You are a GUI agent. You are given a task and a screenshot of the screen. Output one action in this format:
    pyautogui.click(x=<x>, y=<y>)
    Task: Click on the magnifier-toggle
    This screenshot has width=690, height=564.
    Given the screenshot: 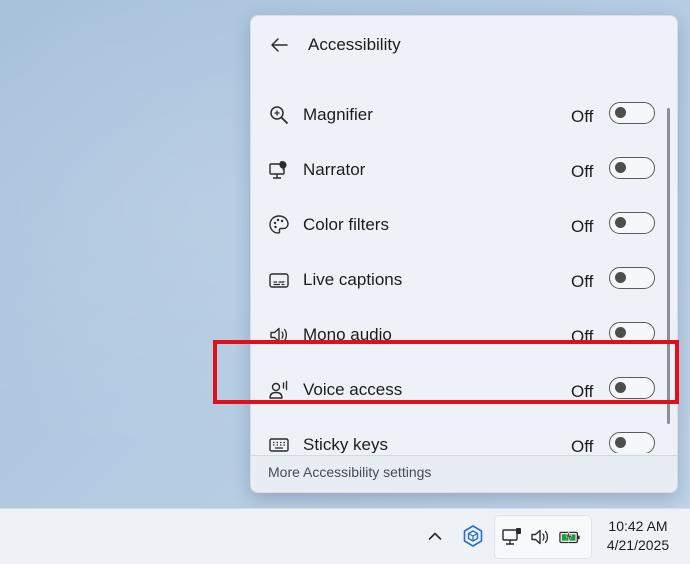 What is the action you would take?
    pyautogui.click(x=632, y=113)
    